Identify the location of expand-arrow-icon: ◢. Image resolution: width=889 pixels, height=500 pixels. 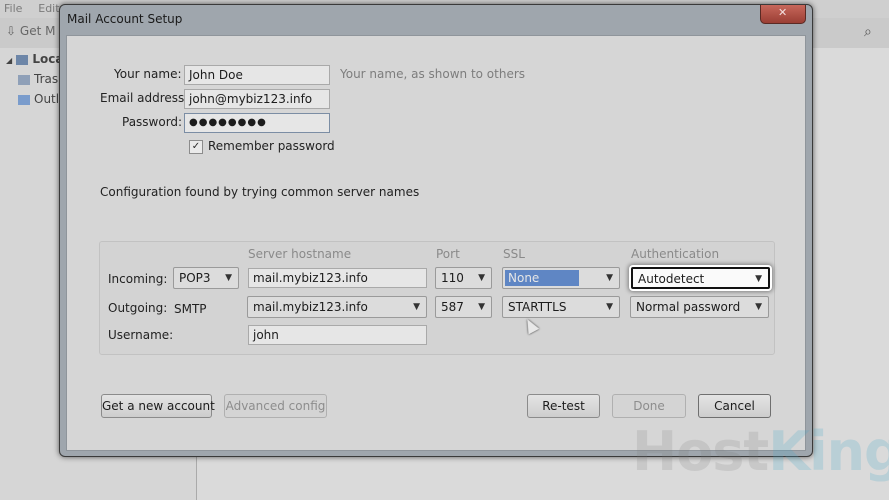
(9, 60).